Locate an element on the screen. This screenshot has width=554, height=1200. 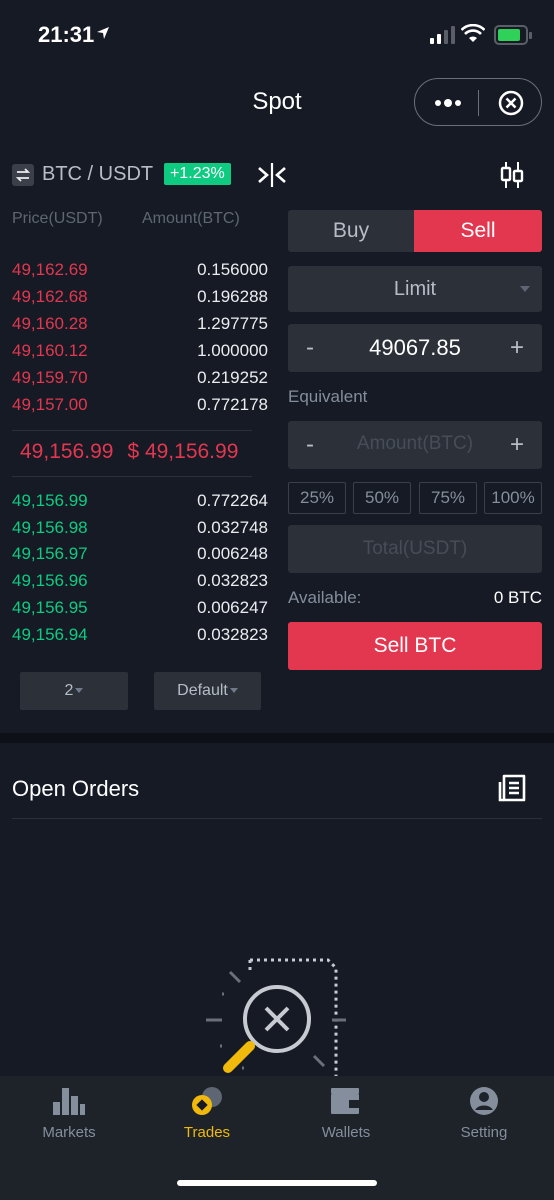
view-mode-select: Default is located at coordinates (207, 691).